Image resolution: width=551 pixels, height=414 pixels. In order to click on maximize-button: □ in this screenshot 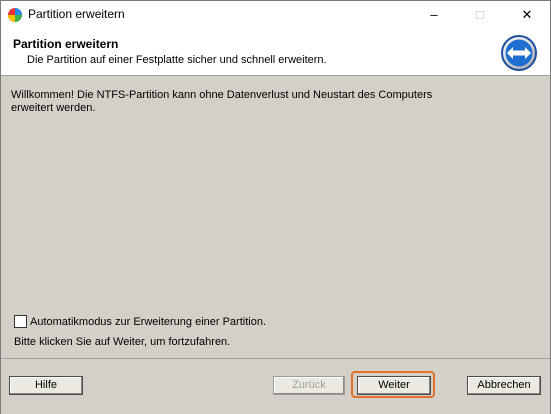, I will do `click(480, 15)`.